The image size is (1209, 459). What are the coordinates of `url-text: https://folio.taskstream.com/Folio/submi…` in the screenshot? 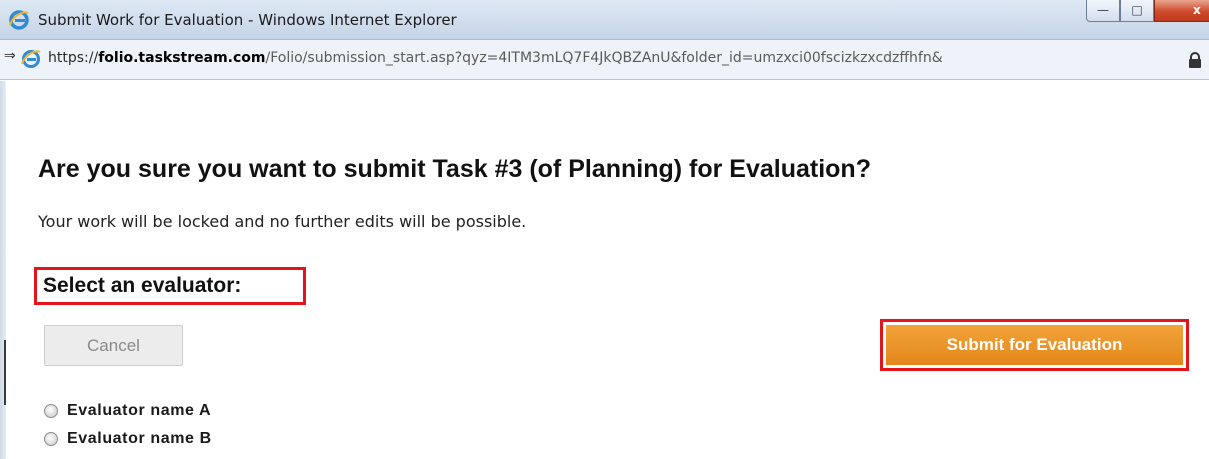 It's located at (615, 58).